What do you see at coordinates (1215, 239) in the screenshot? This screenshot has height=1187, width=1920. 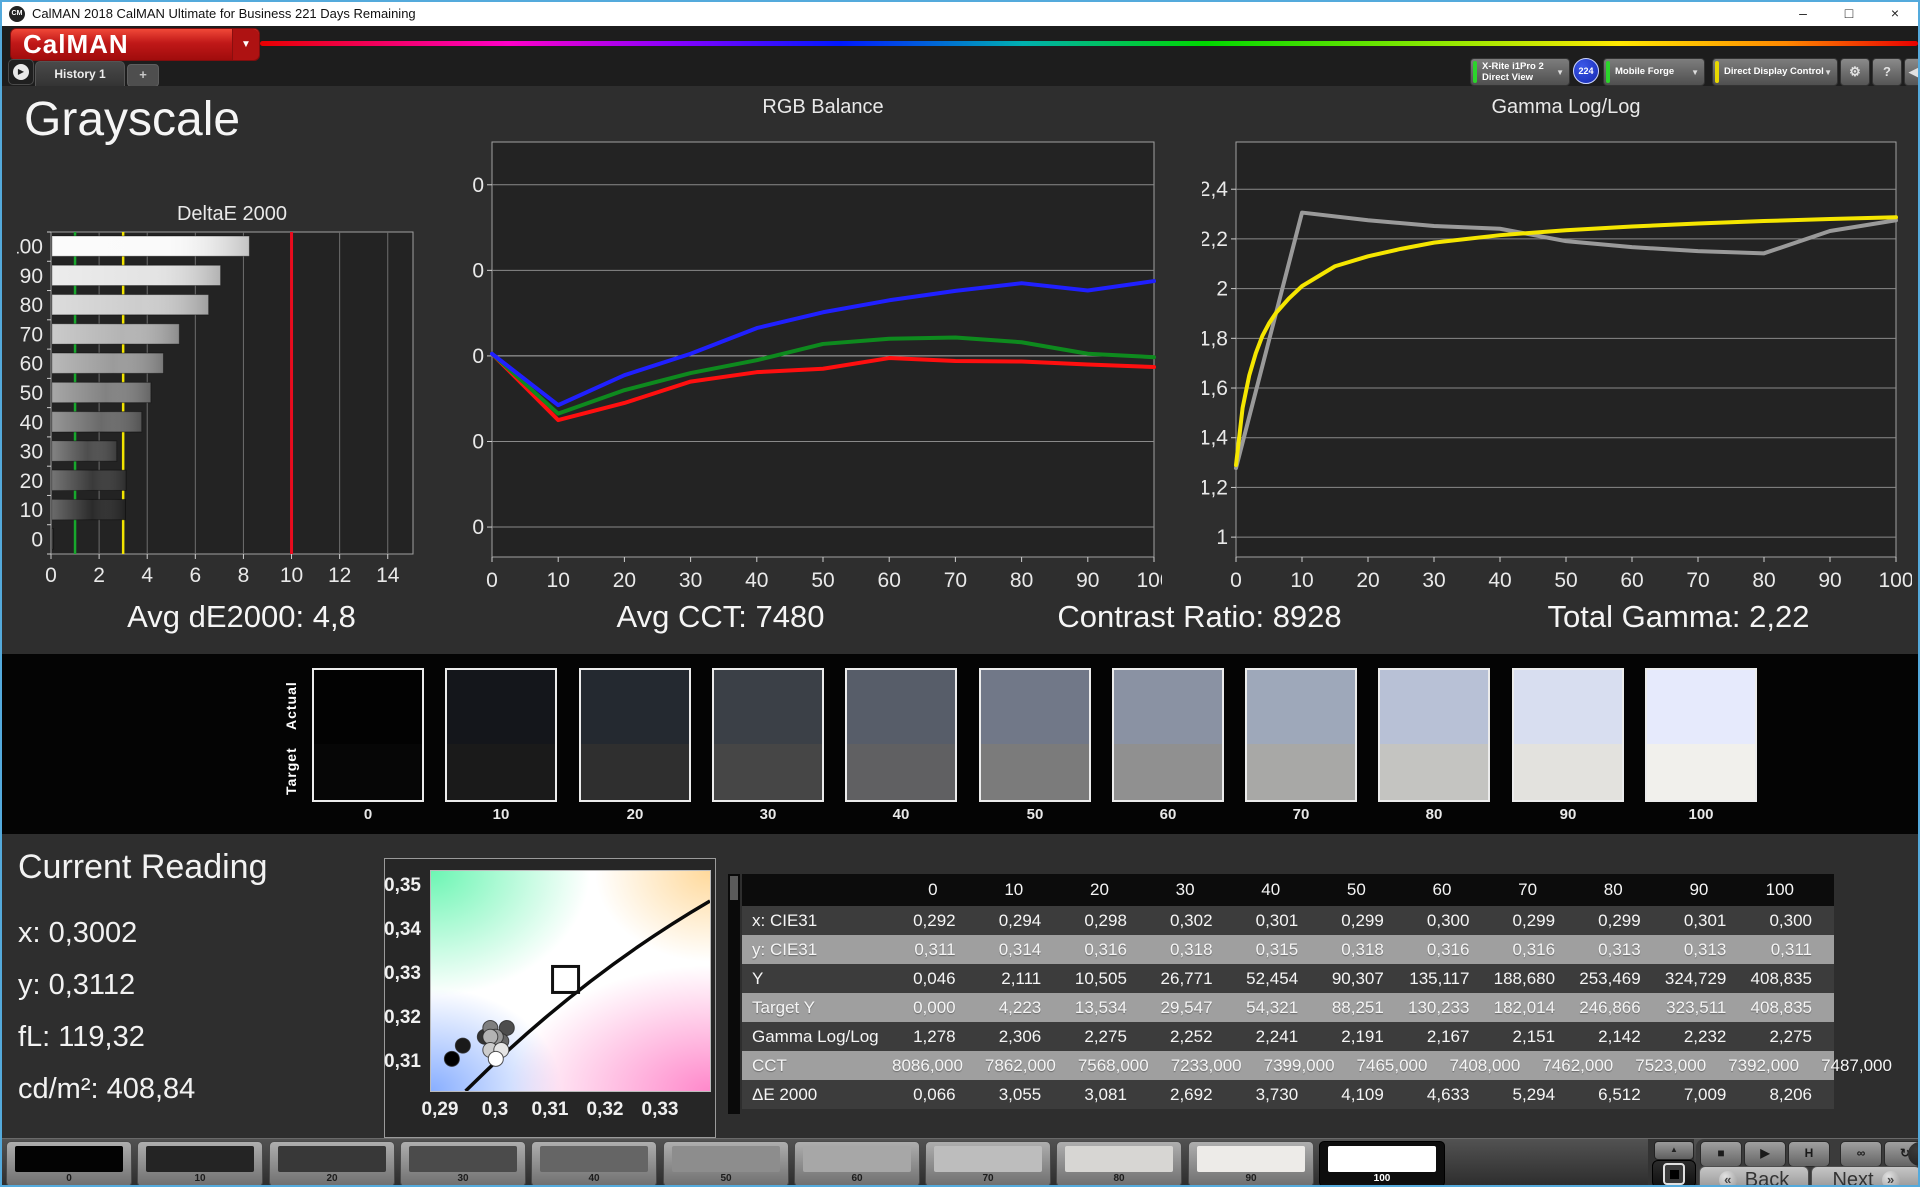 I see `svg-text: 2,2` at bounding box center [1215, 239].